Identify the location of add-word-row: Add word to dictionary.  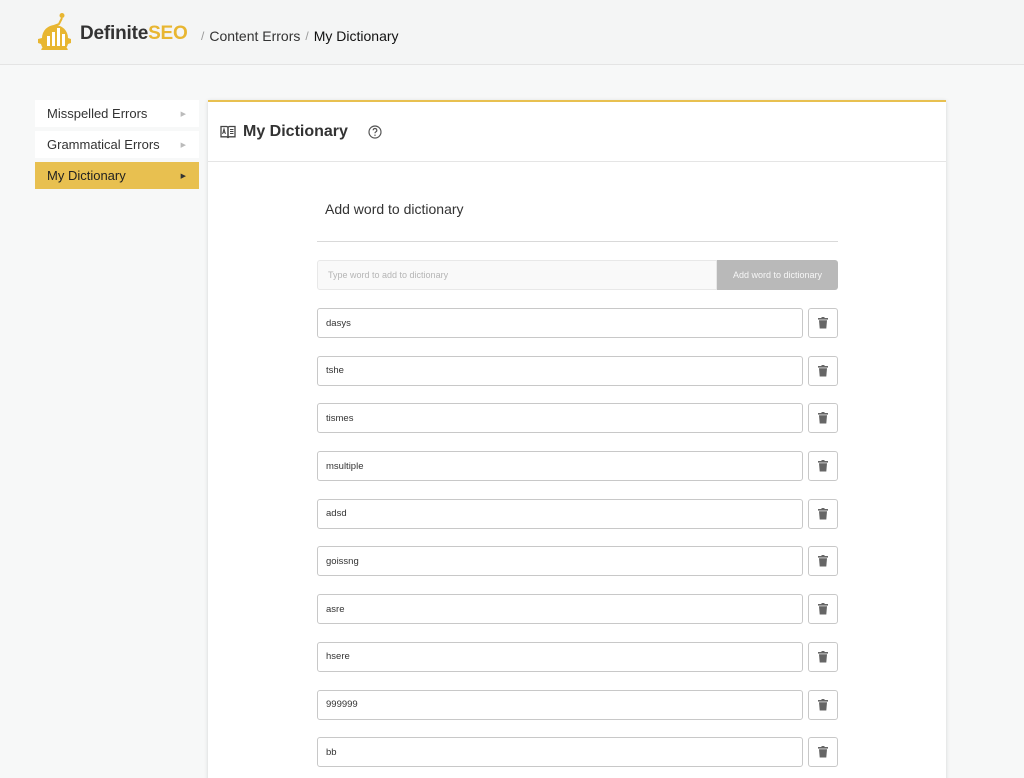
(577, 275).